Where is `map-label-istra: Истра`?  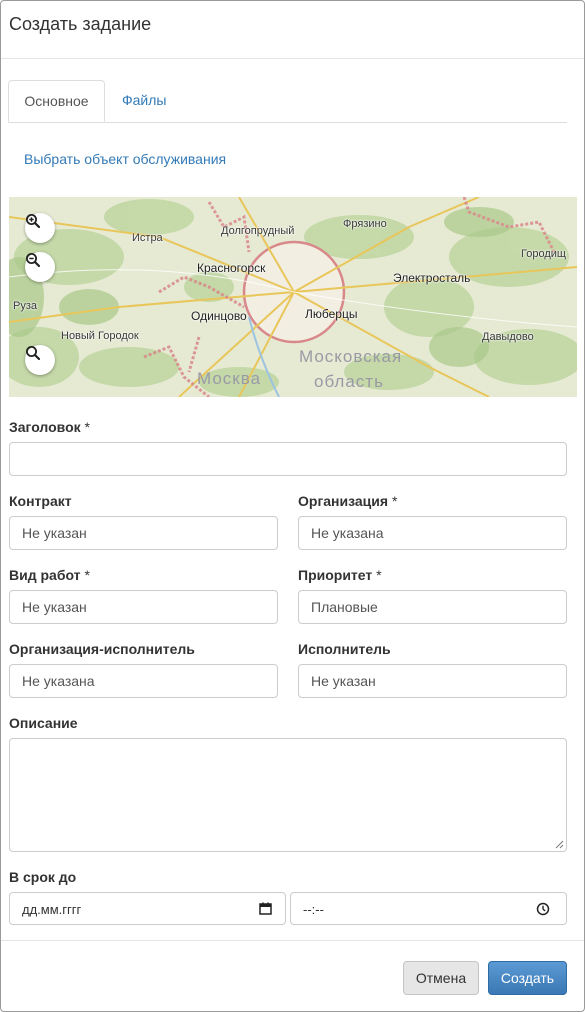
map-label-istra: Истра is located at coordinates (147, 238).